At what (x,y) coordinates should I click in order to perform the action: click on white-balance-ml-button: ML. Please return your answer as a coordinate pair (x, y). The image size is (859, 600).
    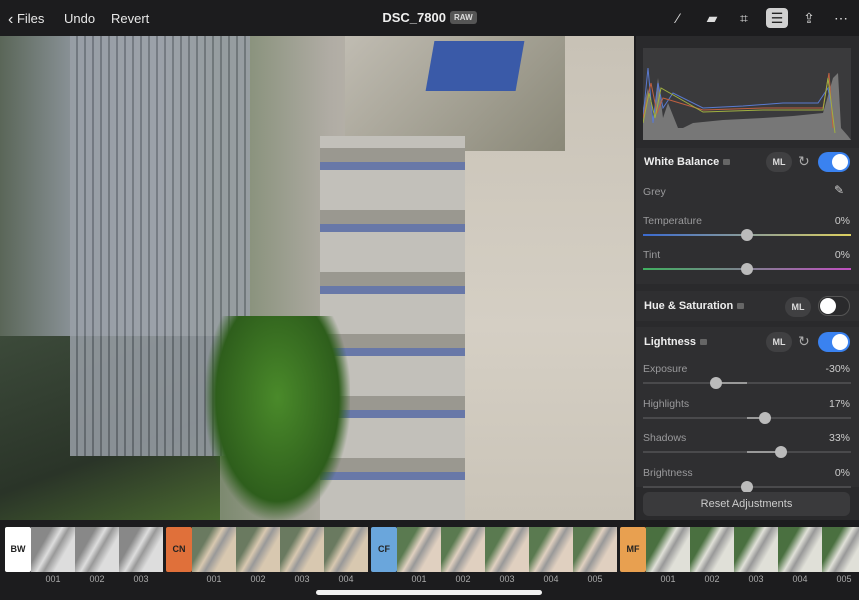
    Looking at the image, I should click on (779, 162).